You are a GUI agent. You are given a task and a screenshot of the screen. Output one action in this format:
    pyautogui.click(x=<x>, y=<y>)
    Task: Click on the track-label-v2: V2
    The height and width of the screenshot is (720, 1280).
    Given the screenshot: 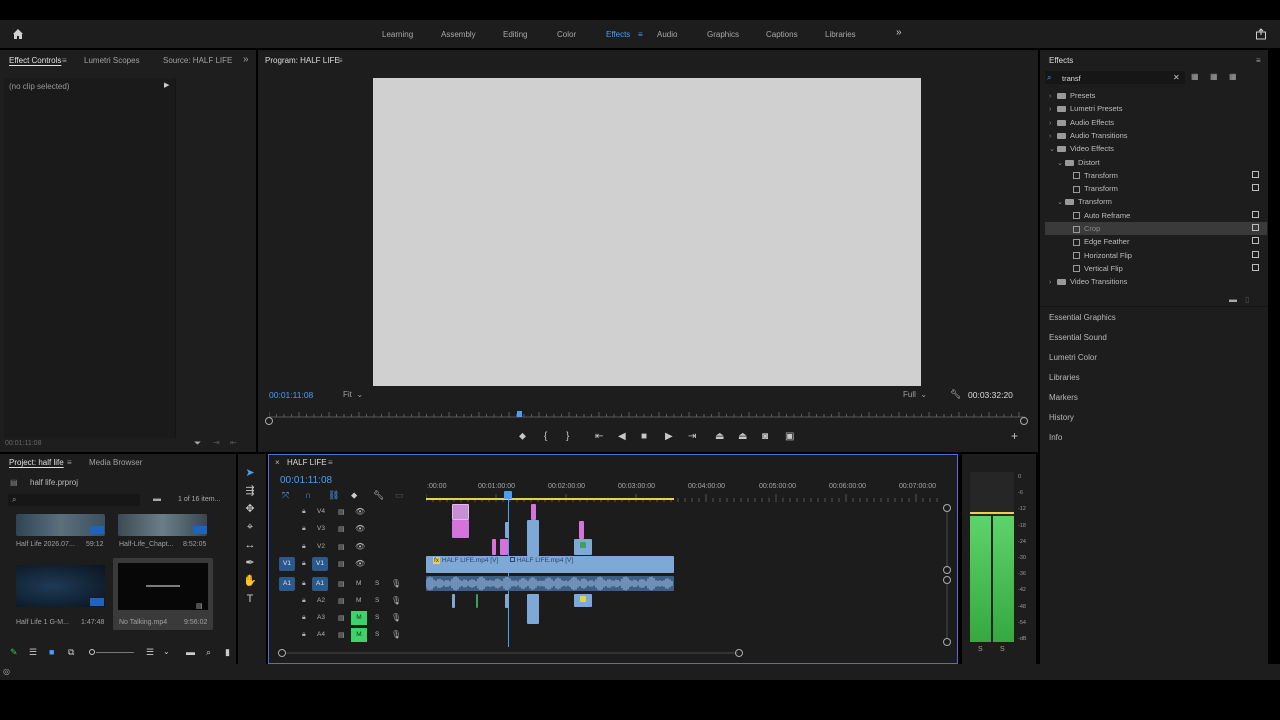 What is the action you would take?
    pyautogui.click(x=321, y=546)
    